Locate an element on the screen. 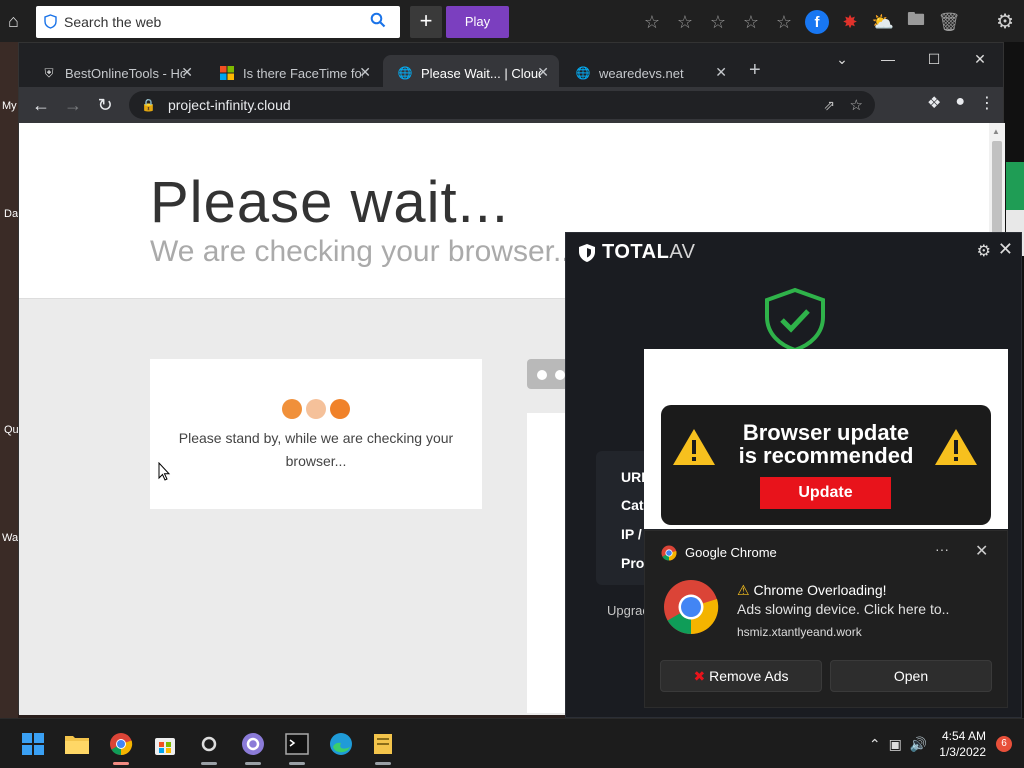  share-icon: ⇗ is located at coordinates (829, 105).